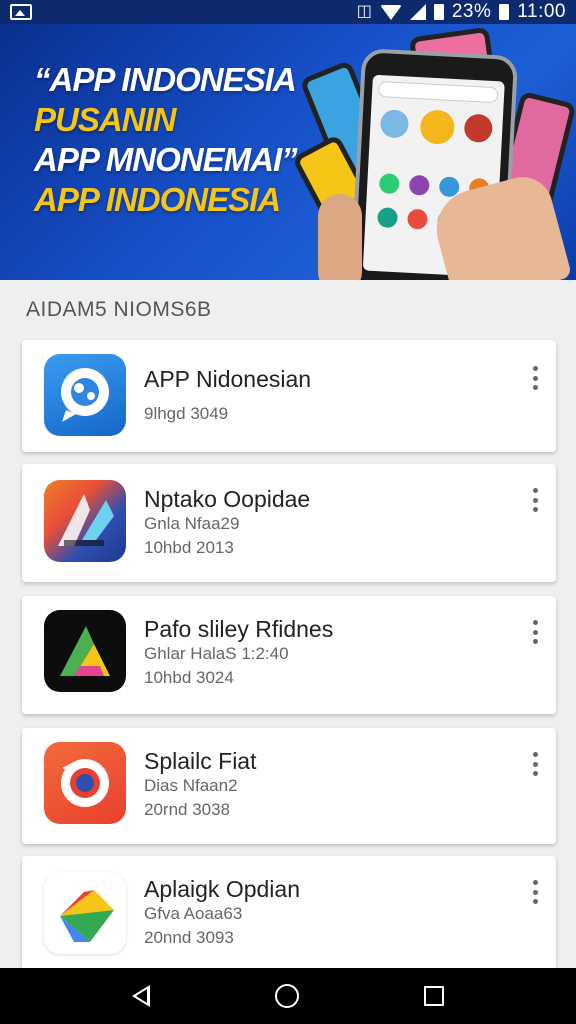  What do you see at coordinates (222, 889) in the screenshot?
I see `app-name: Aplaigk Opdian` at bounding box center [222, 889].